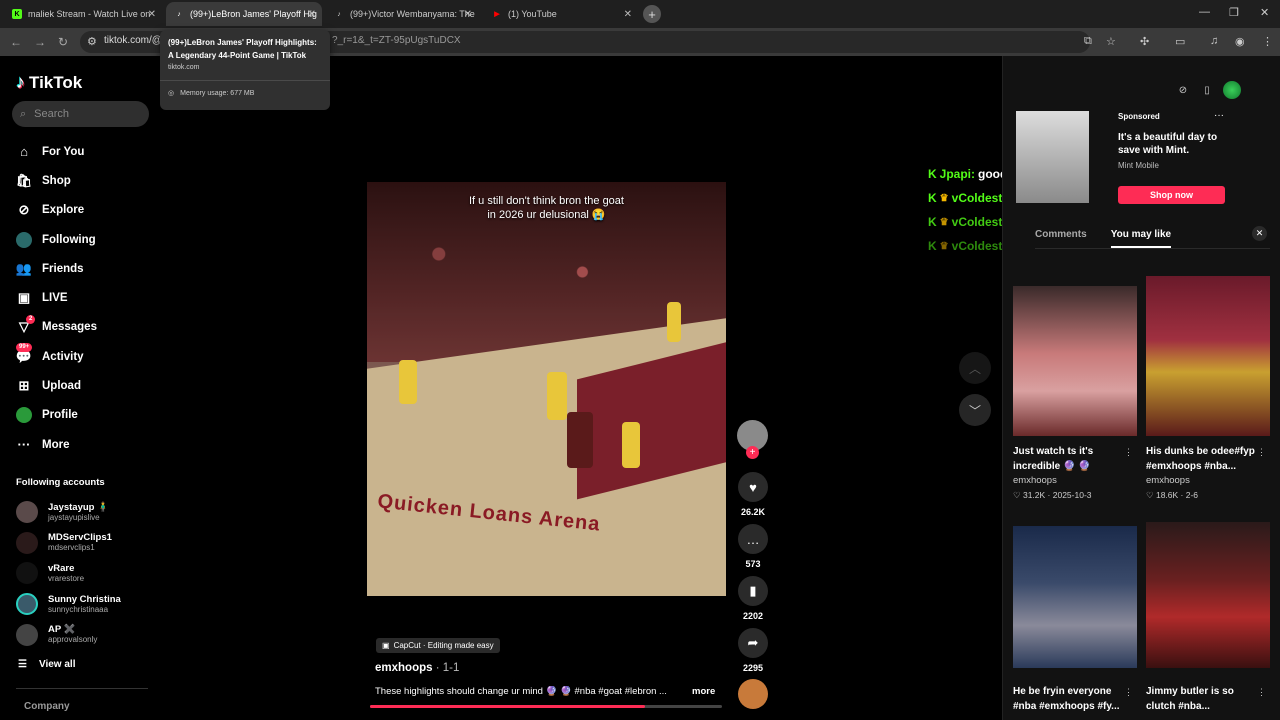 The width and height of the screenshot is (1280, 720). What do you see at coordinates (447, 668) in the screenshot?
I see `post-date: · 1-1` at bounding box center [447, 668].